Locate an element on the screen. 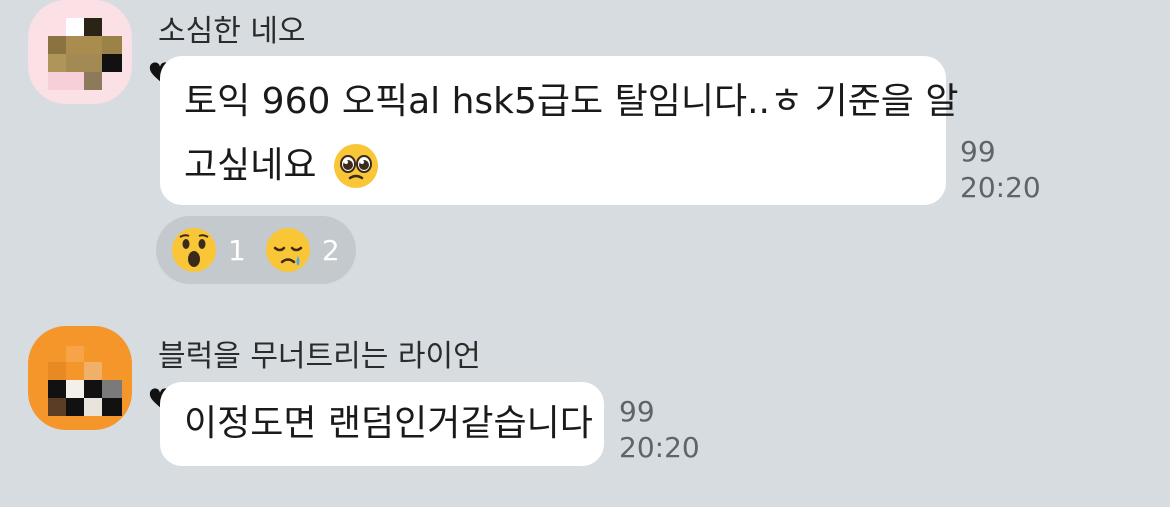  surprised-face-emoji-icon is located at coordinates (194, 250).